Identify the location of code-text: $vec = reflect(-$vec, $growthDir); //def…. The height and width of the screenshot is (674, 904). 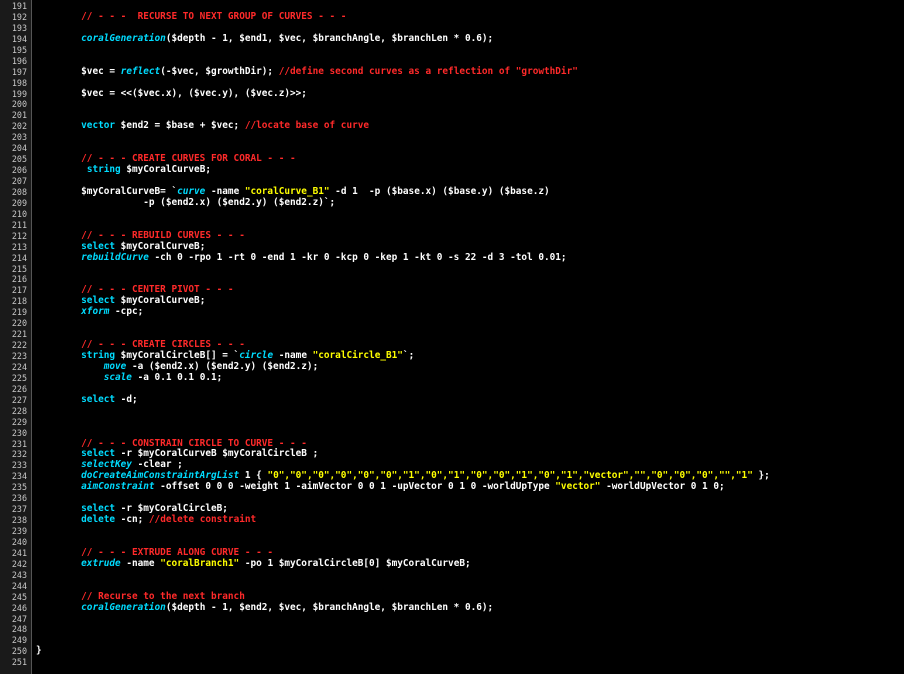
(307, 72).